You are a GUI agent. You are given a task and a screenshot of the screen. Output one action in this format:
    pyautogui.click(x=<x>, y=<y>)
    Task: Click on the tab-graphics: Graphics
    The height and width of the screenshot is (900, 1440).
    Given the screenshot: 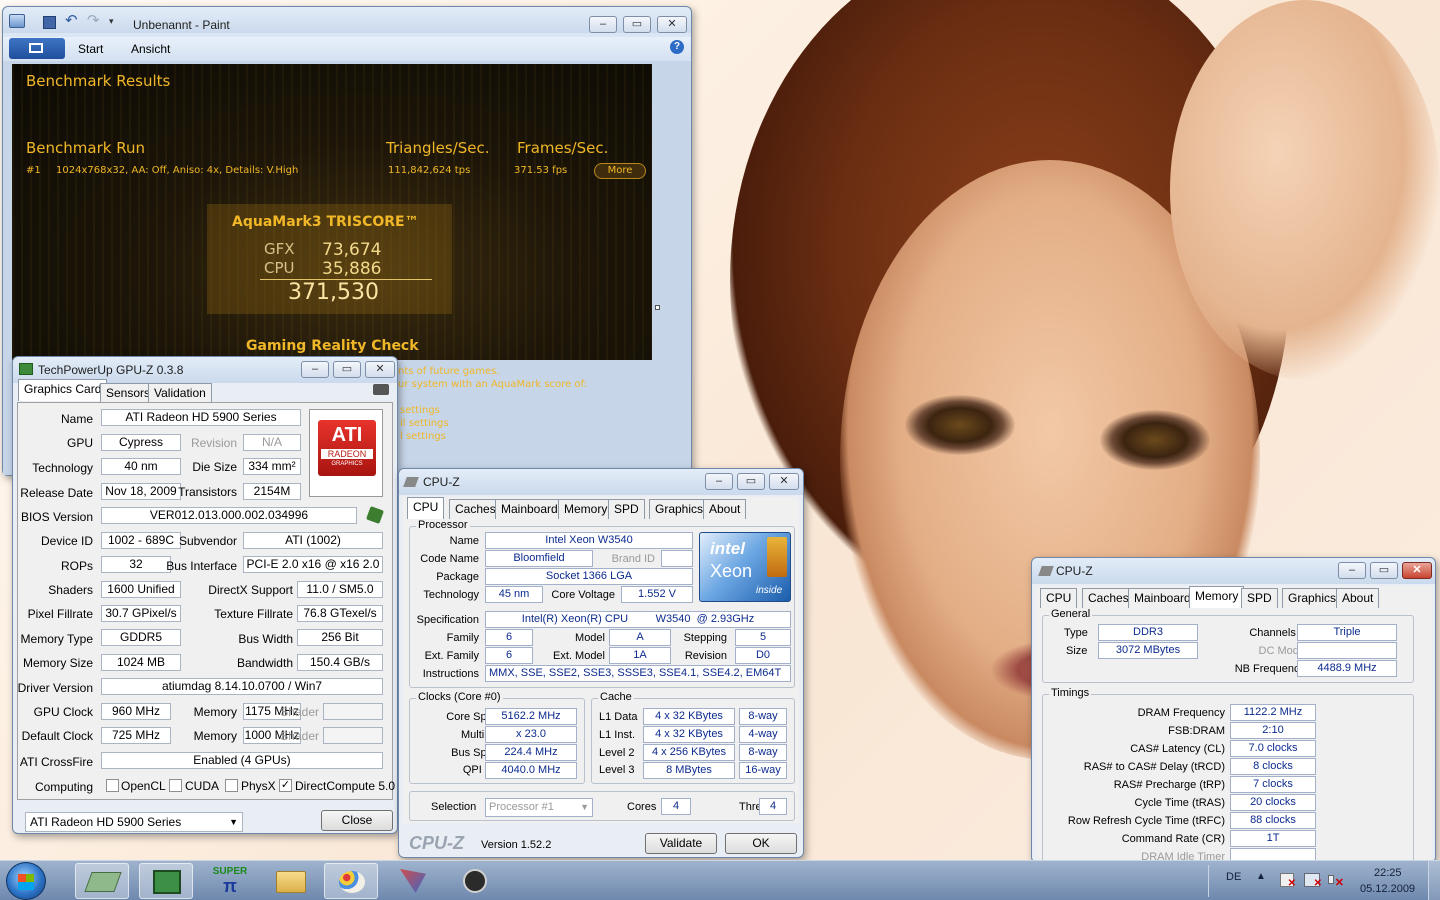 What is the action you would take?
    pyautogui.click(x=679, y=509)
    